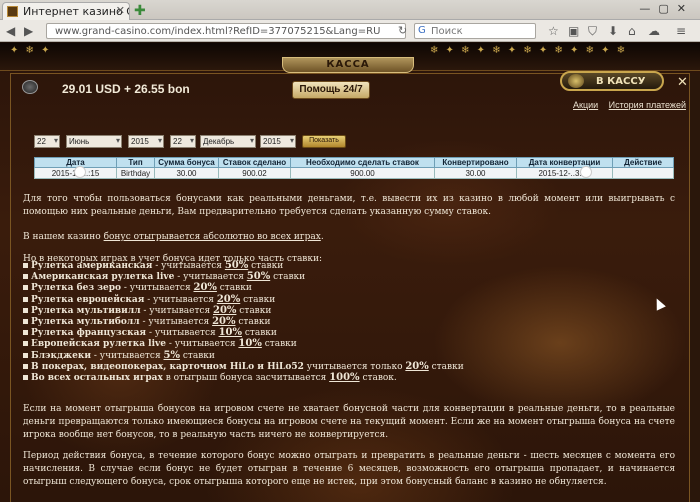 This screenshot has width=700, height=502. What do you see at coordinates (576, 81) in the screenshot?
I see `coin-icon` at bounding box center [576, 81].